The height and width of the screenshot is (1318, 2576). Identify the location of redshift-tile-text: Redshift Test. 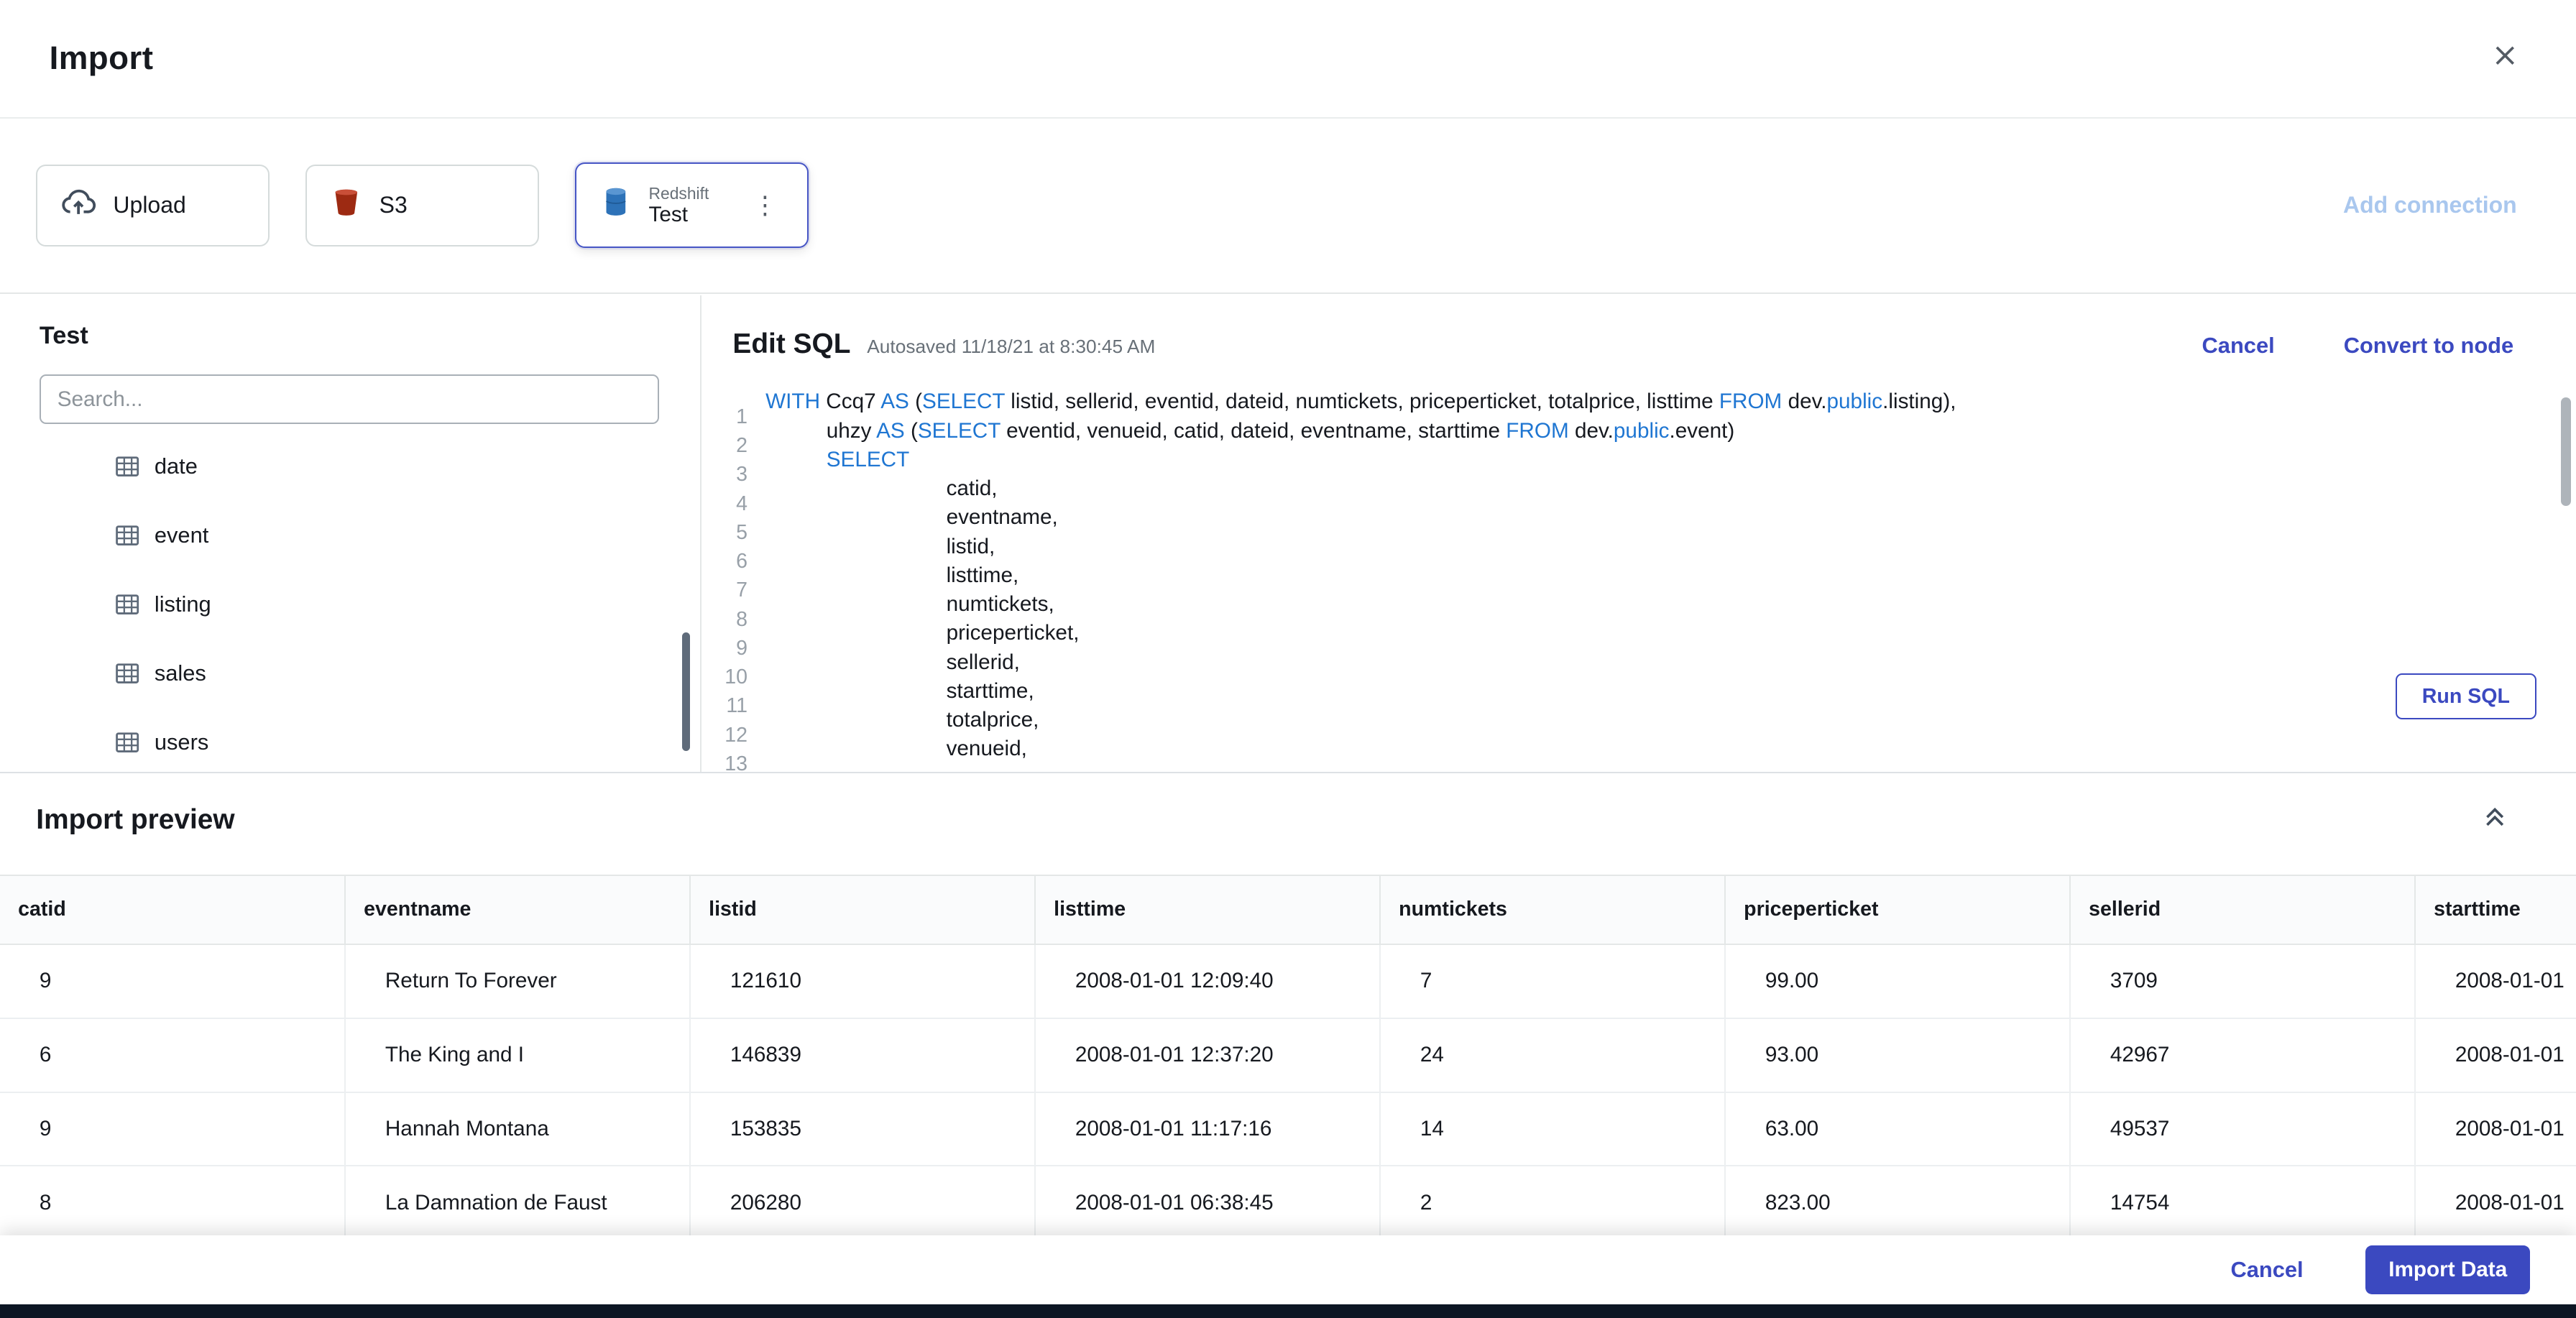
(679, 205).